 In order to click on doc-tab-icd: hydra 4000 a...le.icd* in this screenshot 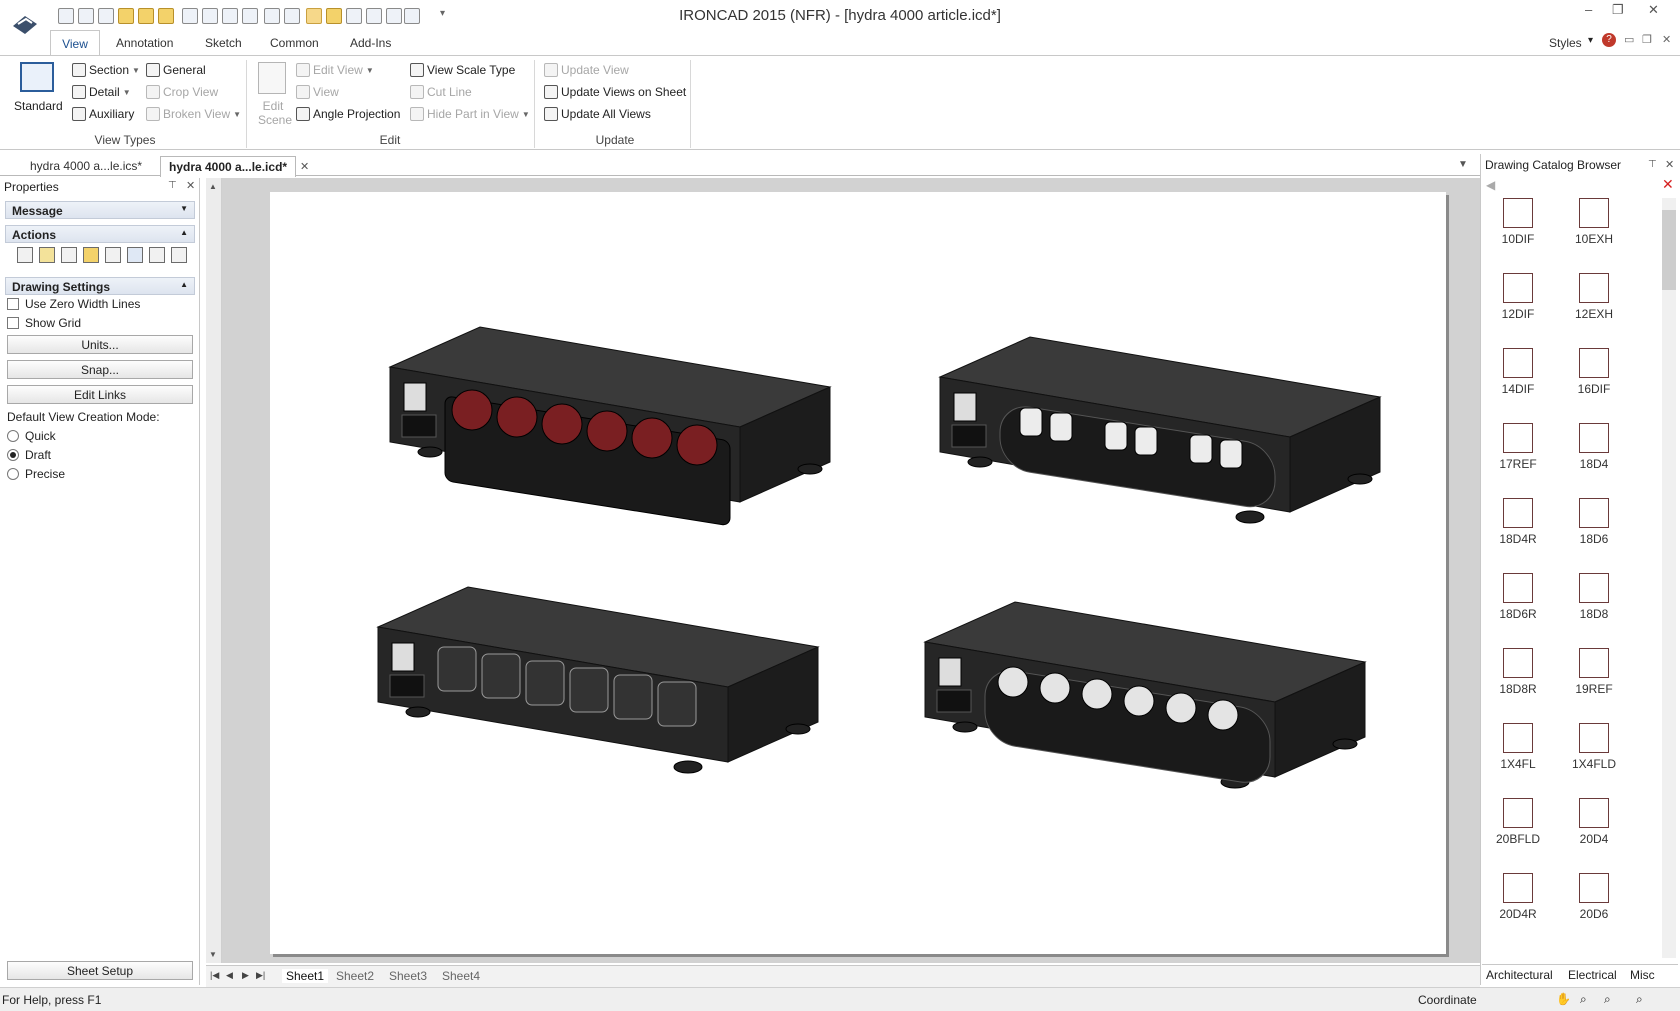, I will do `click(228, 166)`.